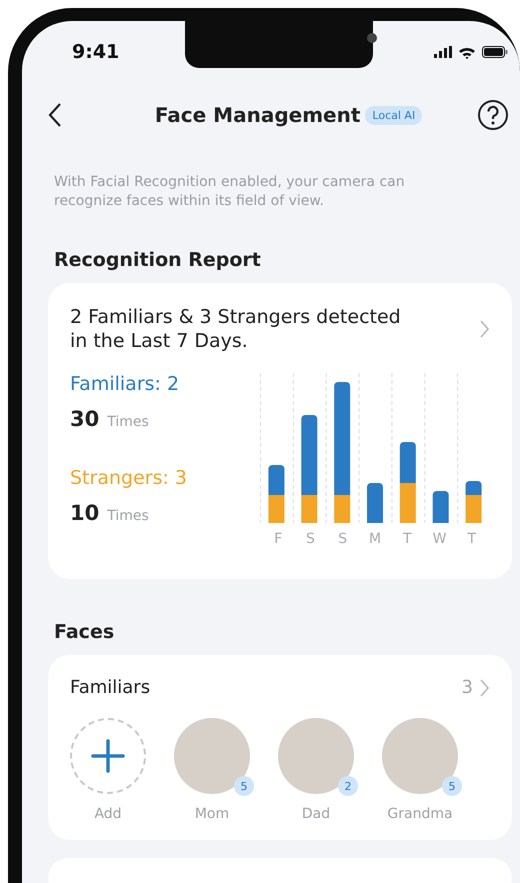 This screenshot has height=883, width=520. I want to click on day-label: W, so click(440, 539).